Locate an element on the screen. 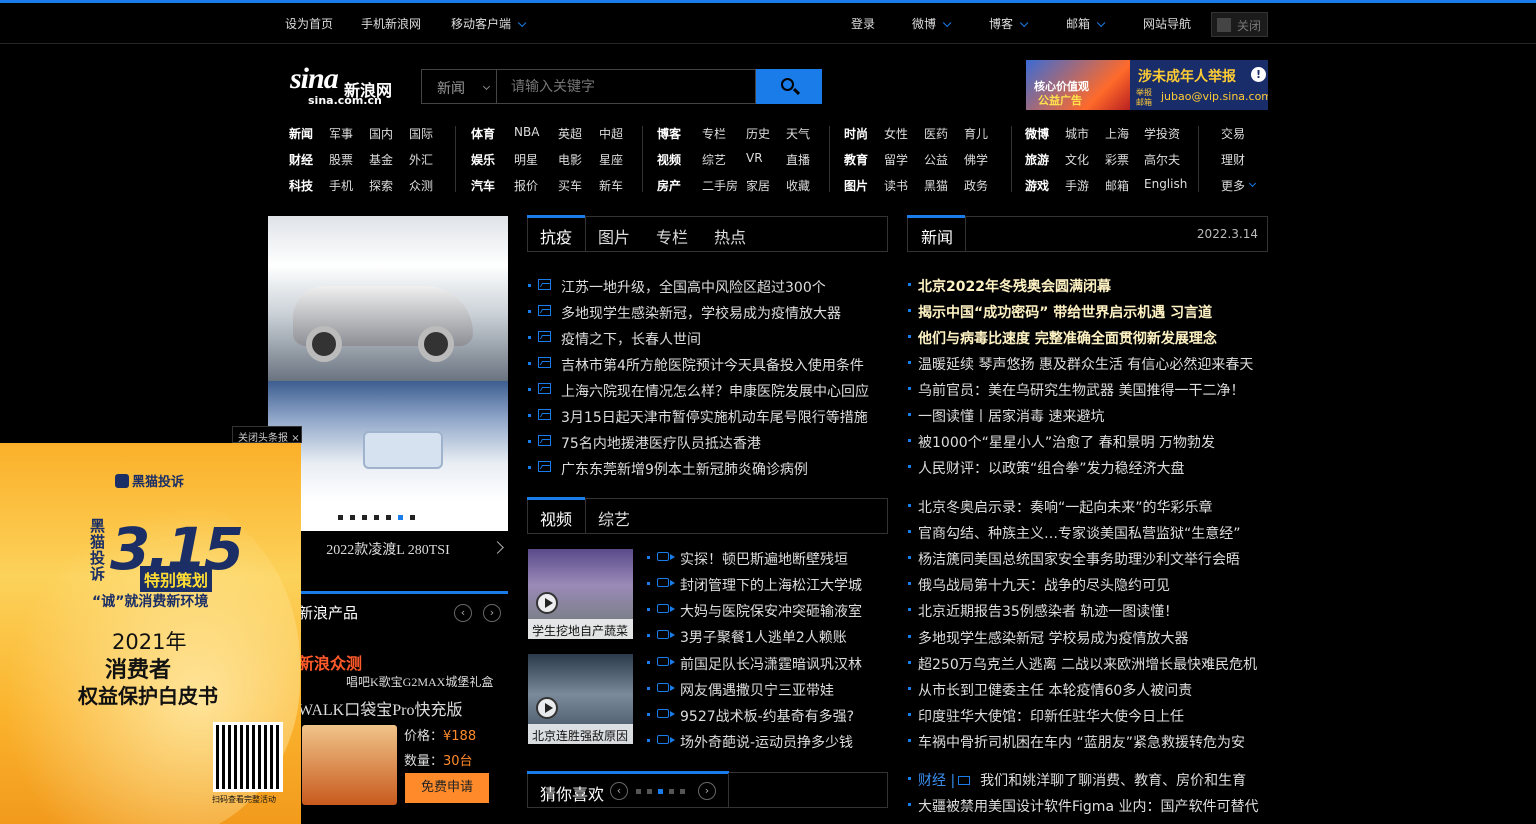  mobile-sina-link: 手机新浪网 is located at coordinates (391, 23).